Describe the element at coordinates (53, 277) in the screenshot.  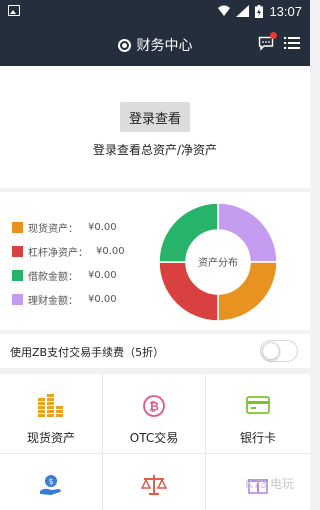
I see `legend-label: 借款金额：` at that location.